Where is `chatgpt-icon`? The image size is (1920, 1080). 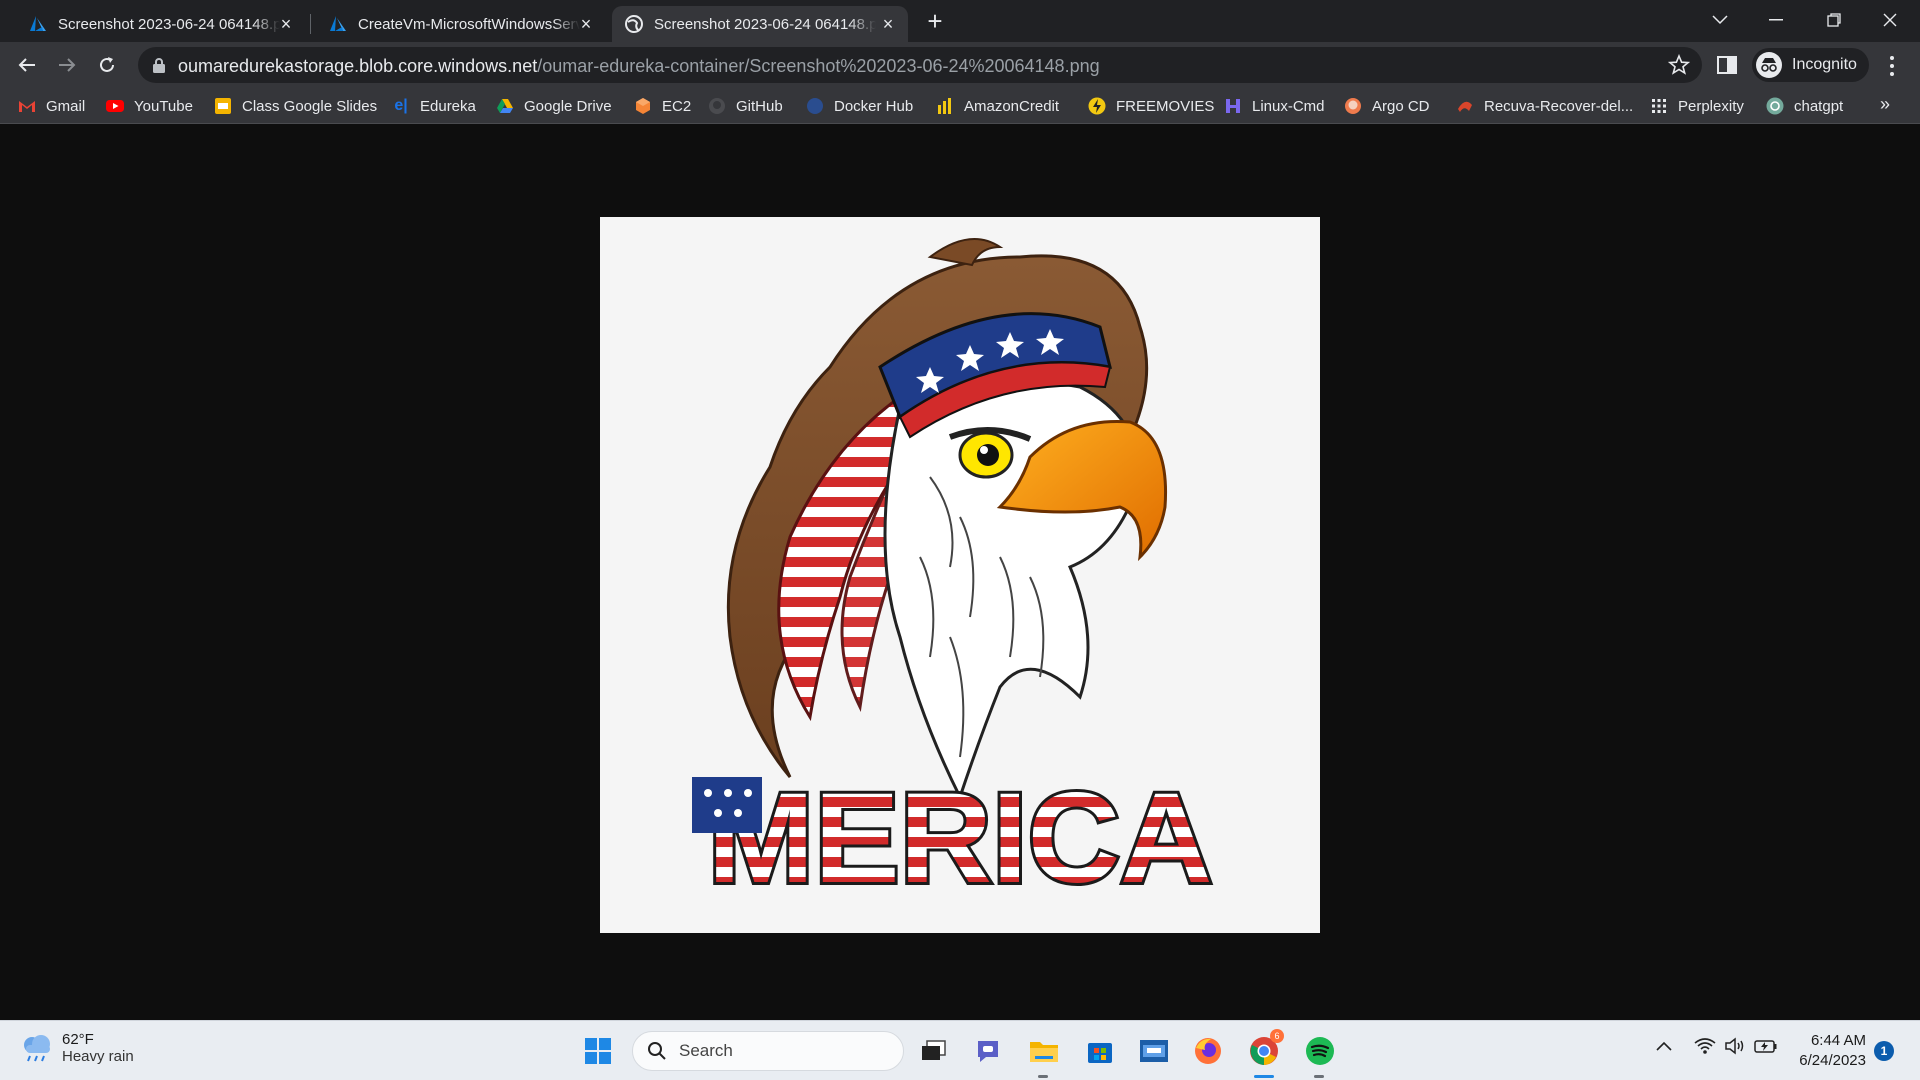
chatgpt-icon is located at coordinates (1775, 106).